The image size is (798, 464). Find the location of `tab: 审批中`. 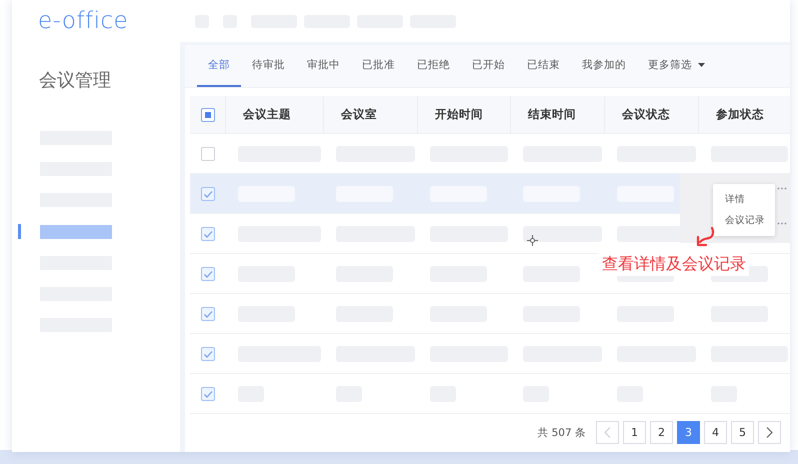

tab: 审批中 is located at coordinates (323, 66).